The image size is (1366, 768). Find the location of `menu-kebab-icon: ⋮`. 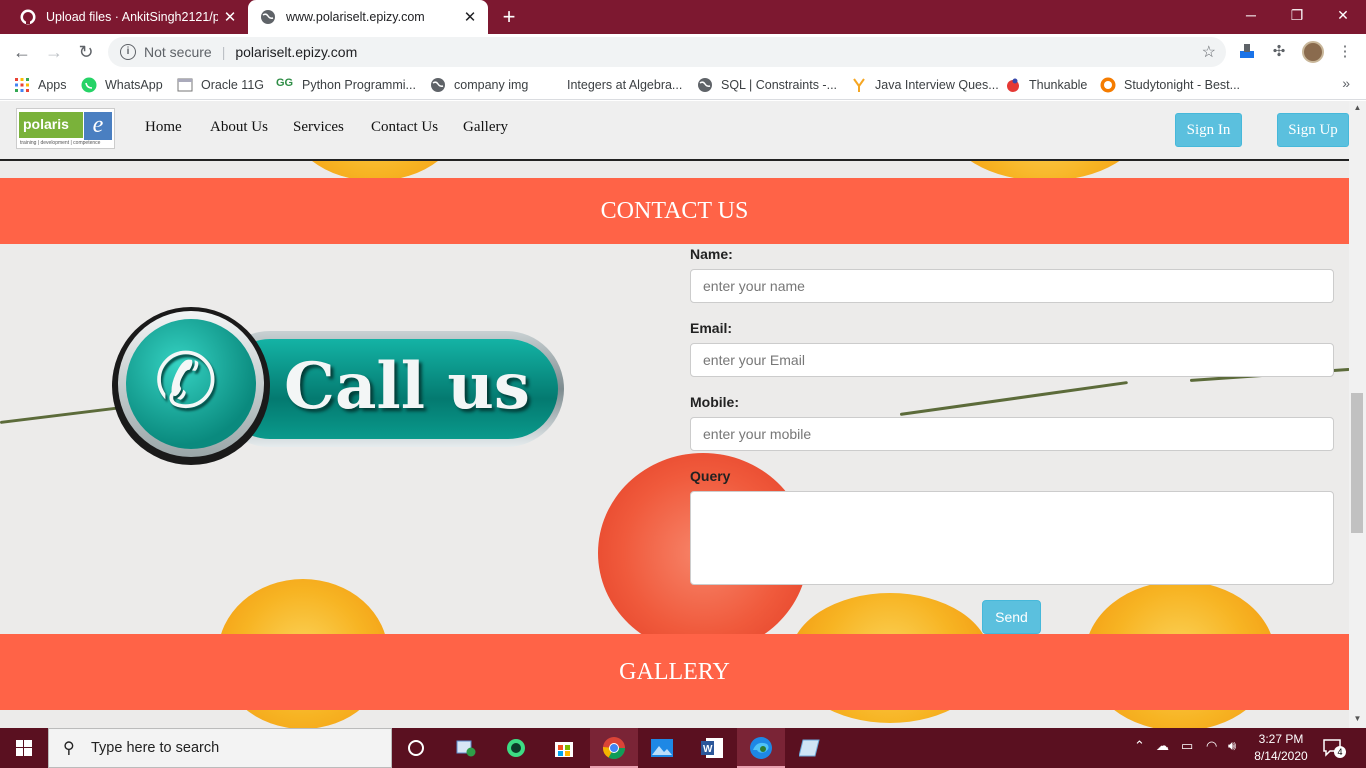

menu-kebab-icon: ⋮ is located at coordinates (1345, 53).